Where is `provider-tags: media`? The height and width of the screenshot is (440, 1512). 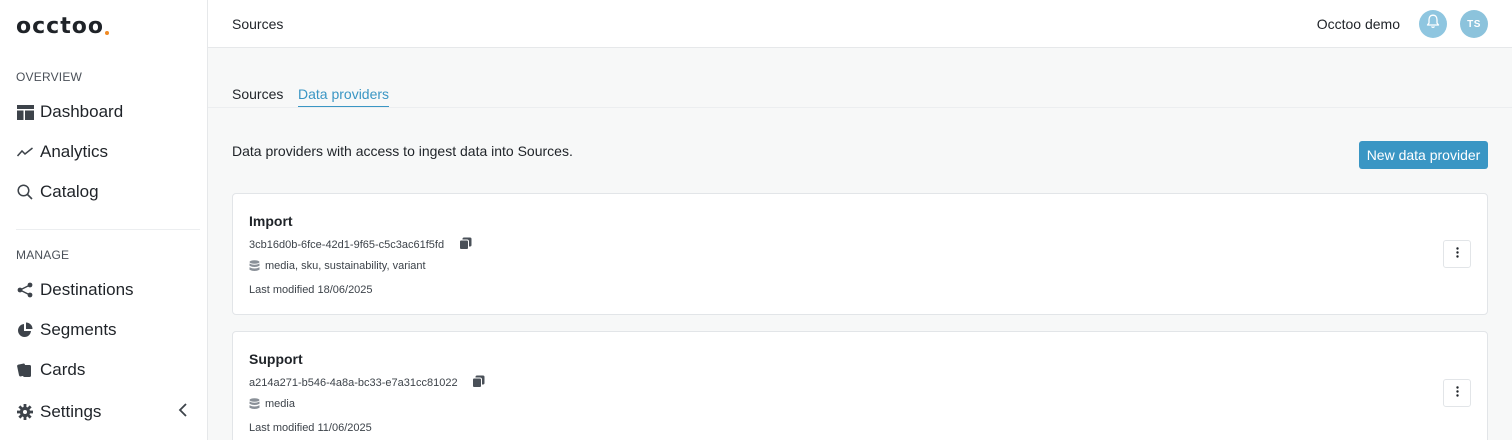
provider-tags: media is located at coordinates (272, 404).